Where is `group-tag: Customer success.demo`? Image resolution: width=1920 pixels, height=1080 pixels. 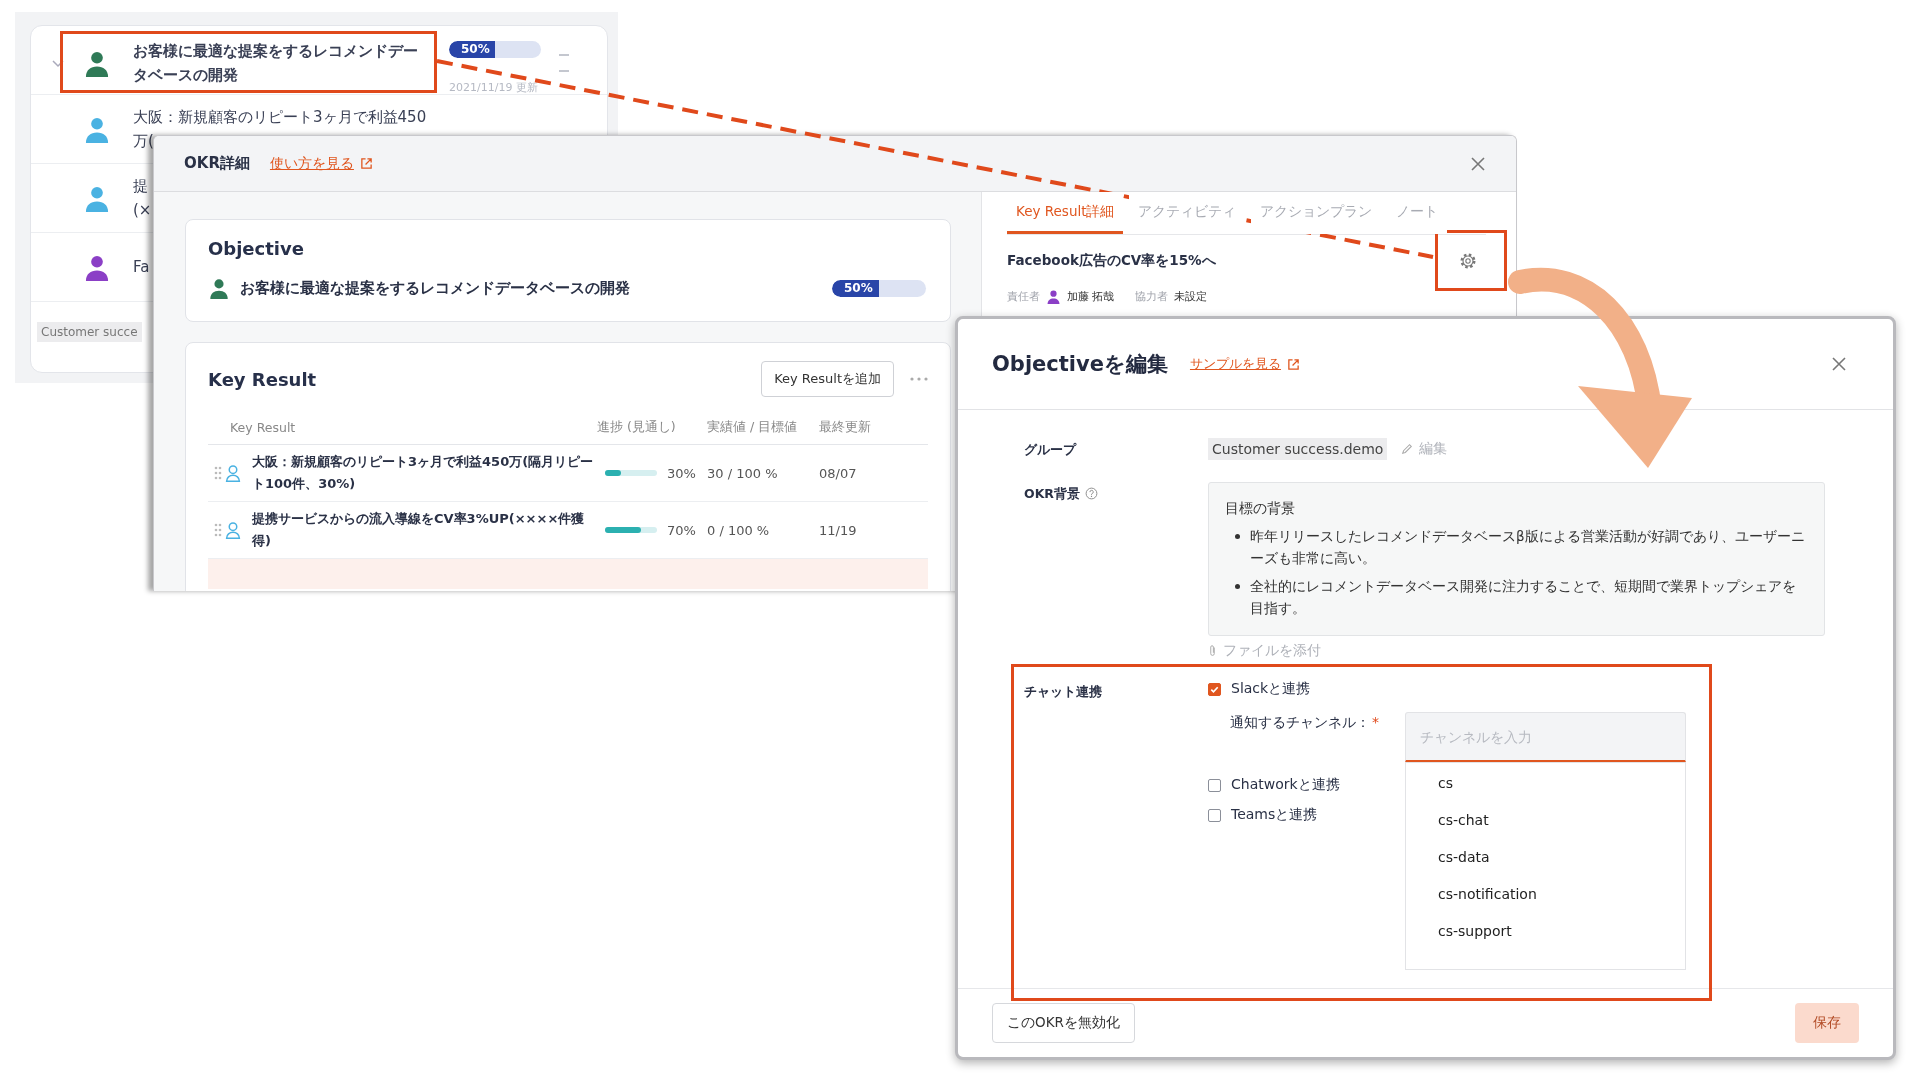
group-tag: Customer success.demo is located at coordinates (1298, 449).